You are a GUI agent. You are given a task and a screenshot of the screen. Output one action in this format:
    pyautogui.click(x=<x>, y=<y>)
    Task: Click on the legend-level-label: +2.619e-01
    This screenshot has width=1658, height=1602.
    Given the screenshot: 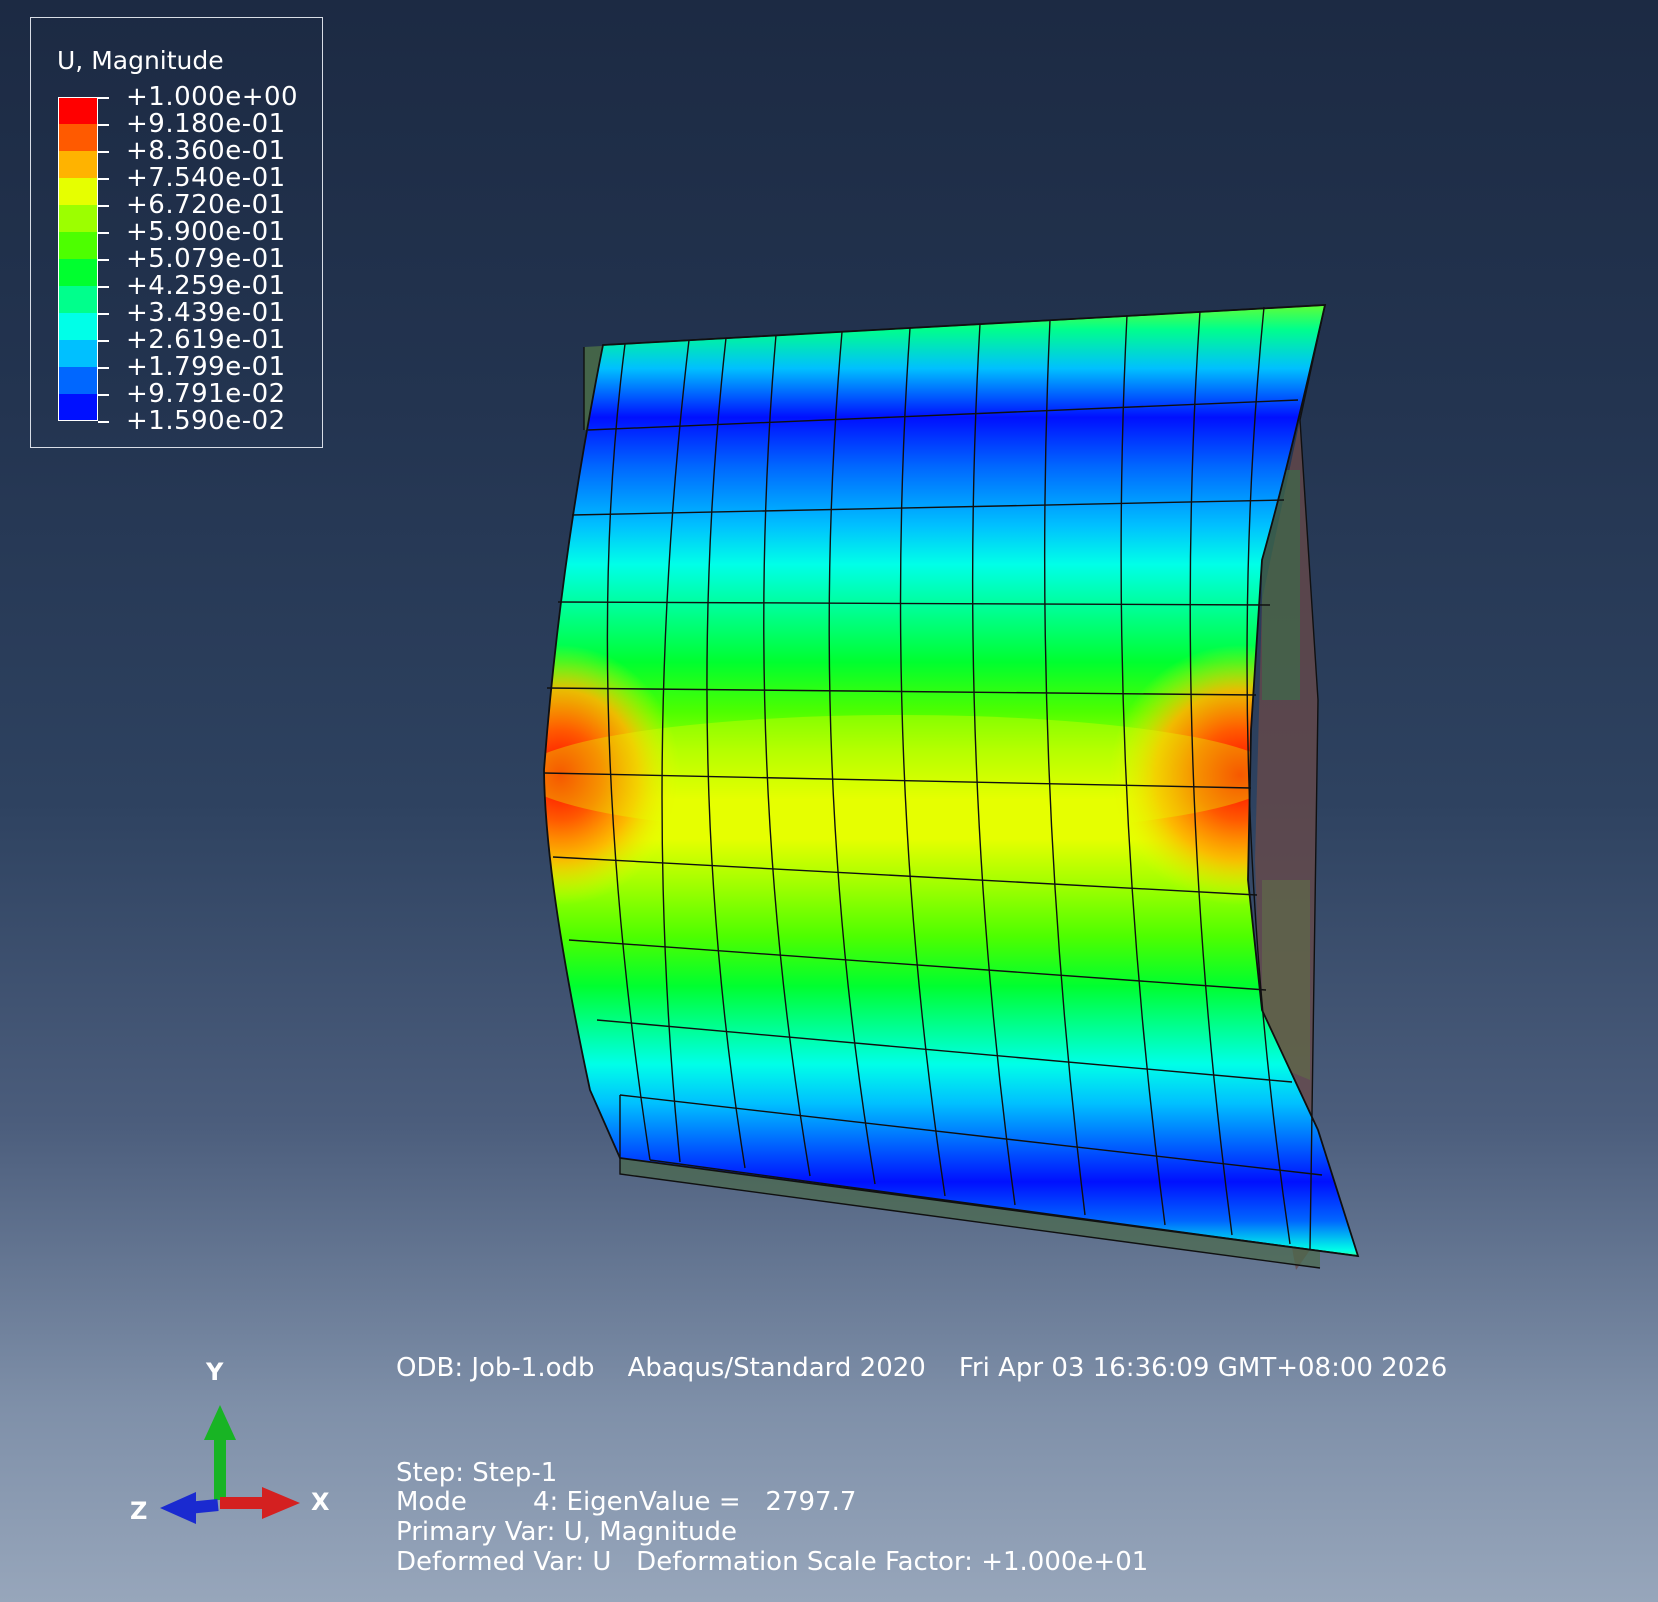 What is the action you would take?
    pyautogui.click(x=206, y=340)
    